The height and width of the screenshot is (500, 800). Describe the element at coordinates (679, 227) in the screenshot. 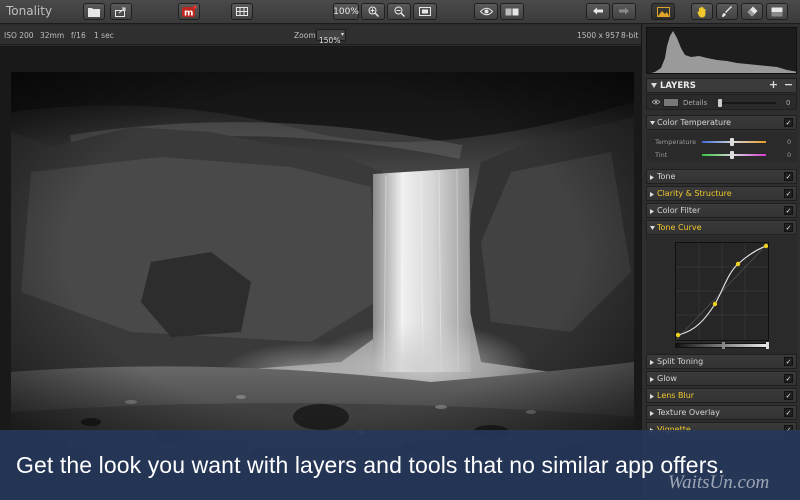

I see `section-label: Tone Curve` at that location.